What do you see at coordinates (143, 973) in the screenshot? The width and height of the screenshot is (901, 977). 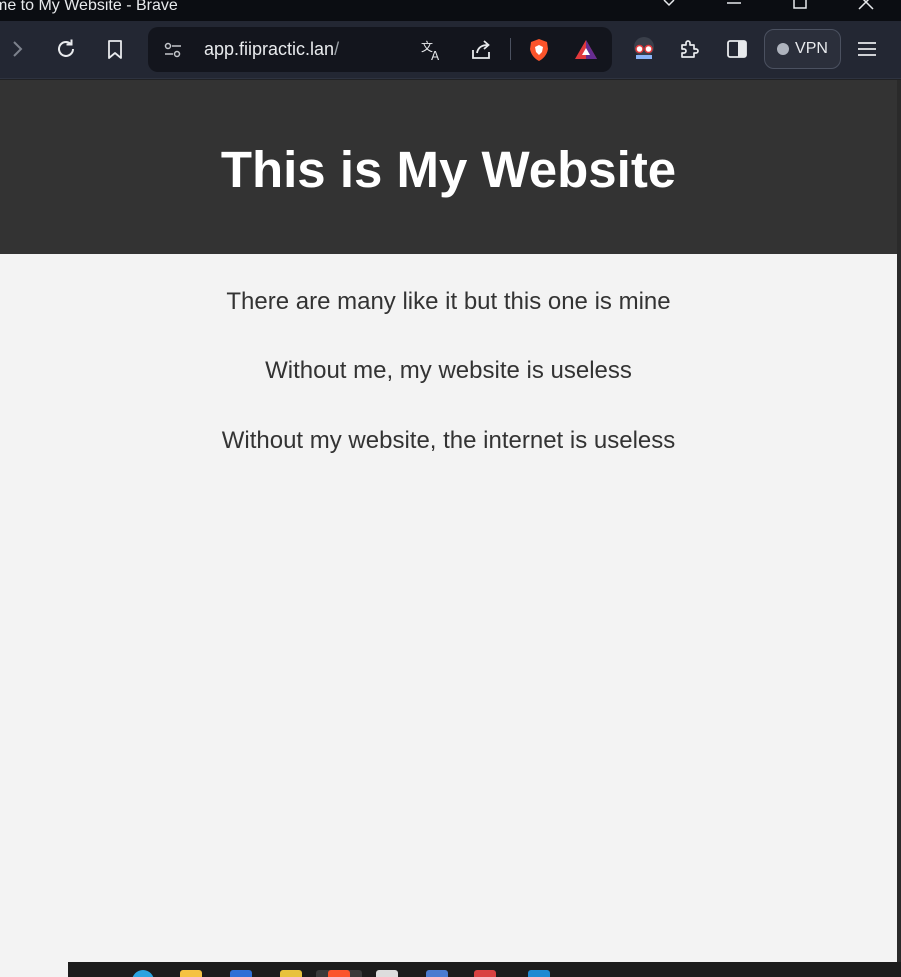 I see `edge-browser-taskbar-icon` at bounding box center [143, 973].